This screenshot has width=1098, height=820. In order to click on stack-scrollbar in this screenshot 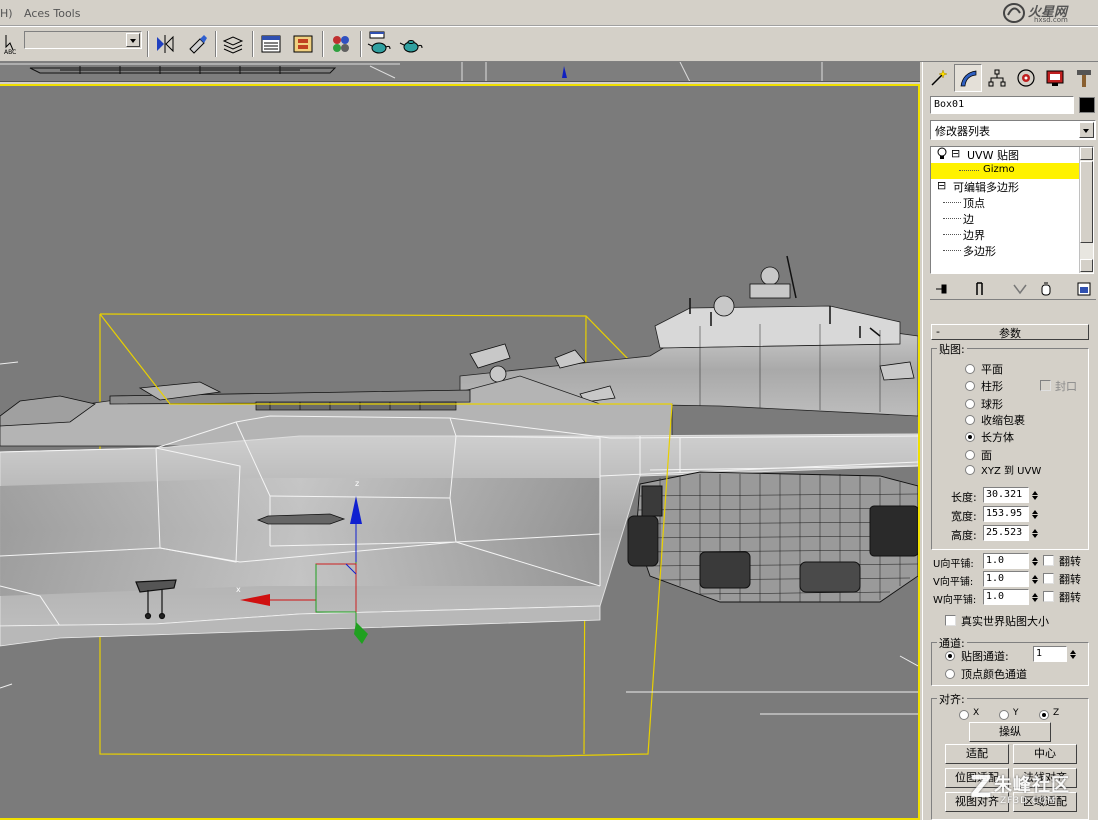, I will do `click(1086, 210)`.